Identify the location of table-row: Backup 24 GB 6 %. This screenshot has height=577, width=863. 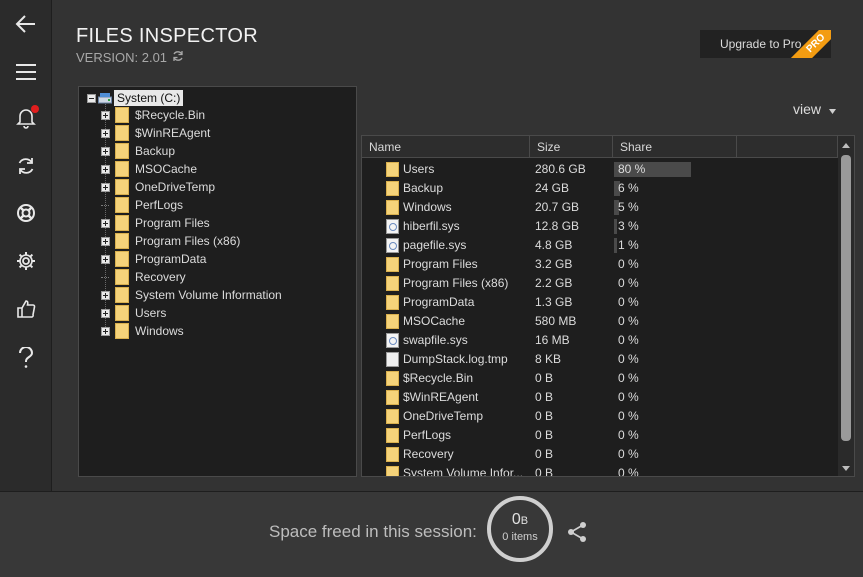
(600, 188).